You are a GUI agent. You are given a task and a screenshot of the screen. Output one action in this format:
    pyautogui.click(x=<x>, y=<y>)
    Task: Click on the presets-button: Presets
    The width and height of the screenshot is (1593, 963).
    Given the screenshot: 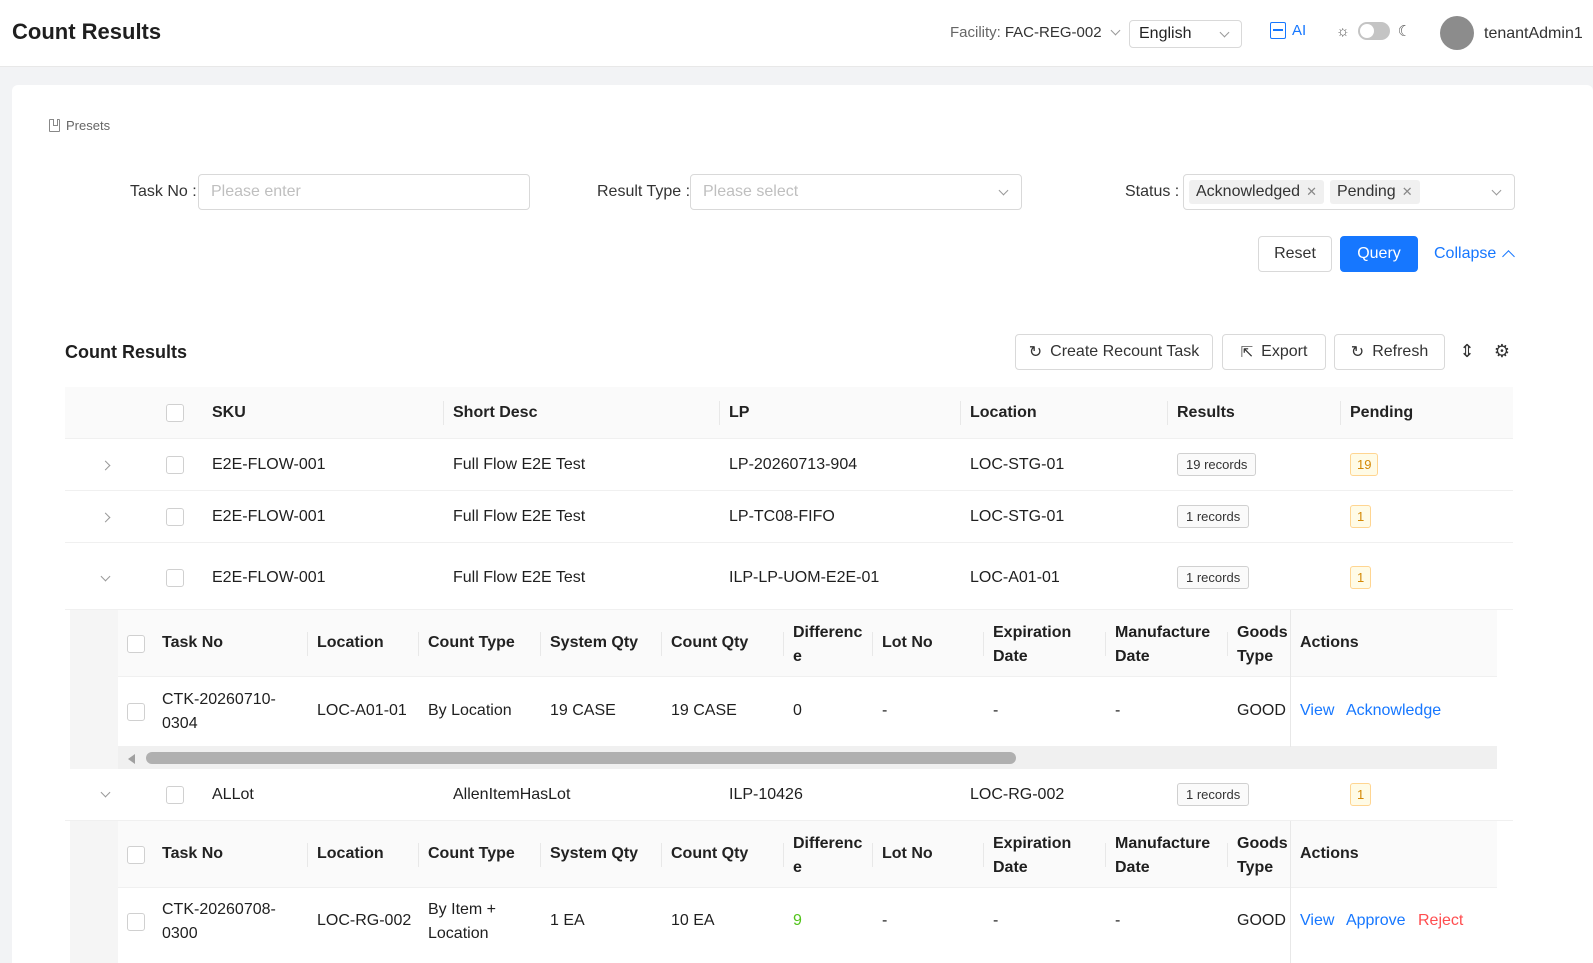 What is the action you would take?
    pyautogui.click(x=79, y=125)
    